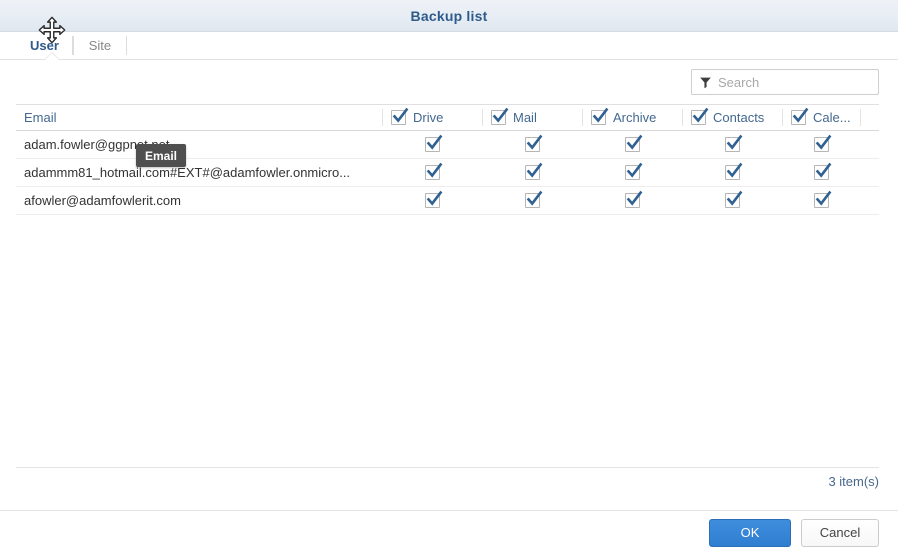  I want to click on tab-site: Site, so click(99, 45).